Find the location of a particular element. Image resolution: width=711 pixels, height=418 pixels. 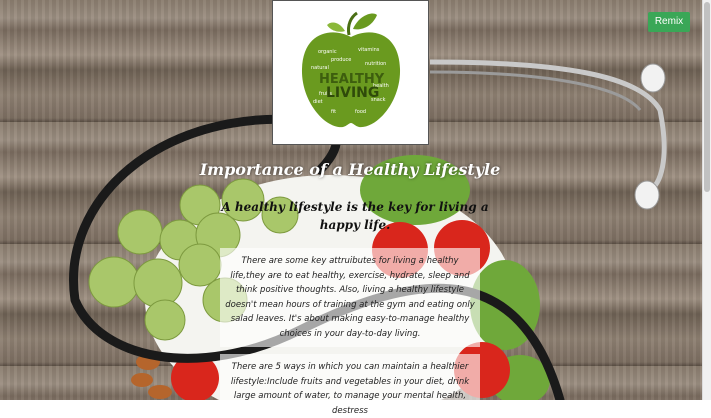

logo-living-text: LIVING is located at coordinates (352, 93).